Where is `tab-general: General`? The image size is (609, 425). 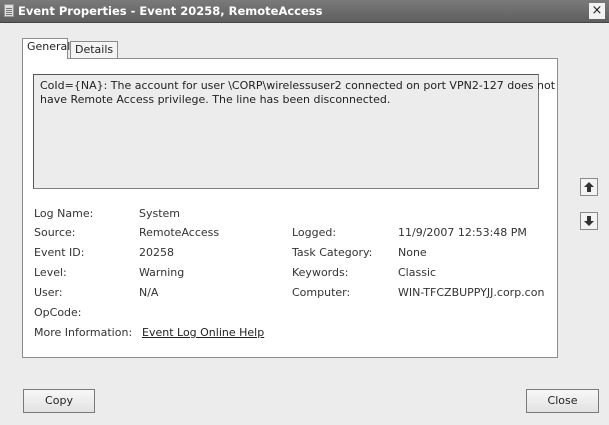
tab-general: General is located at coordinates (46, 48).